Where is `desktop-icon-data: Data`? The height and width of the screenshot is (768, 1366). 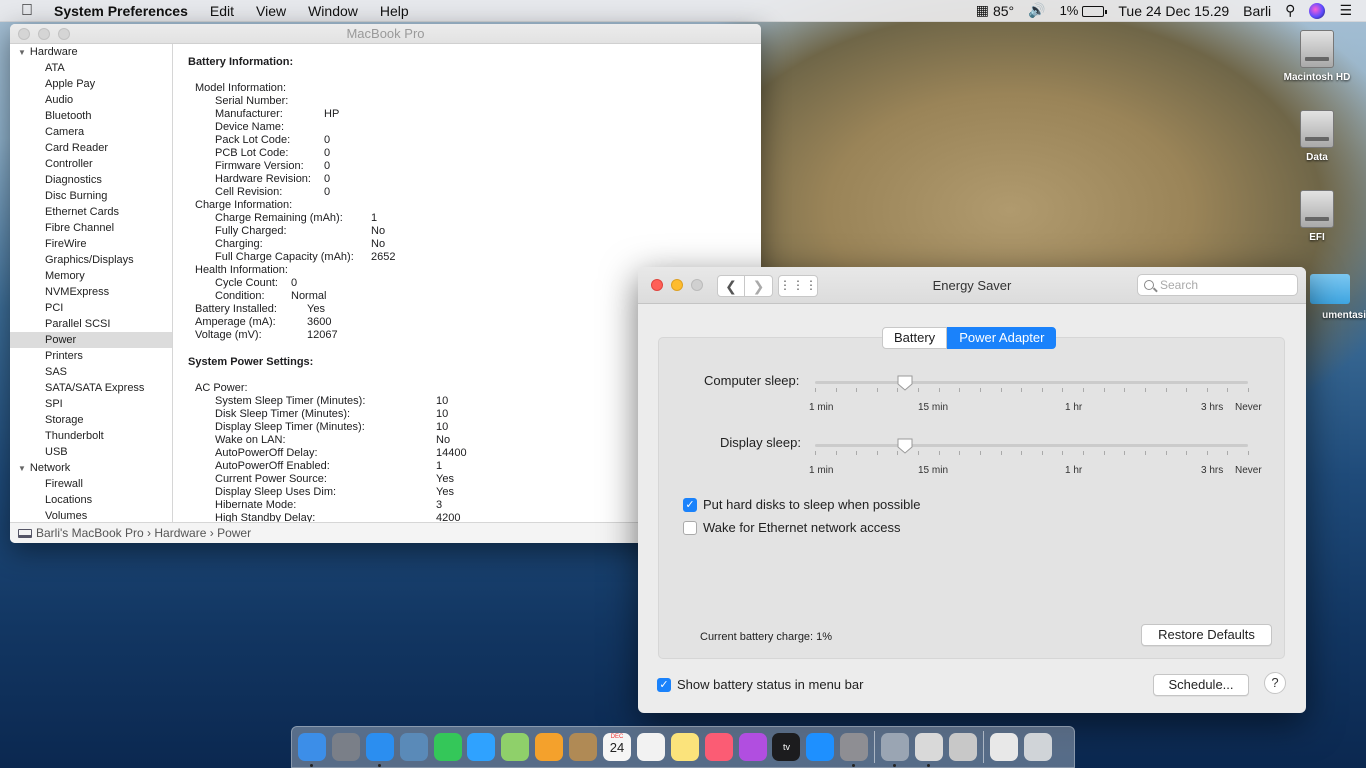 desktop-icon-data: Data is located at coordinates (1317, 136).